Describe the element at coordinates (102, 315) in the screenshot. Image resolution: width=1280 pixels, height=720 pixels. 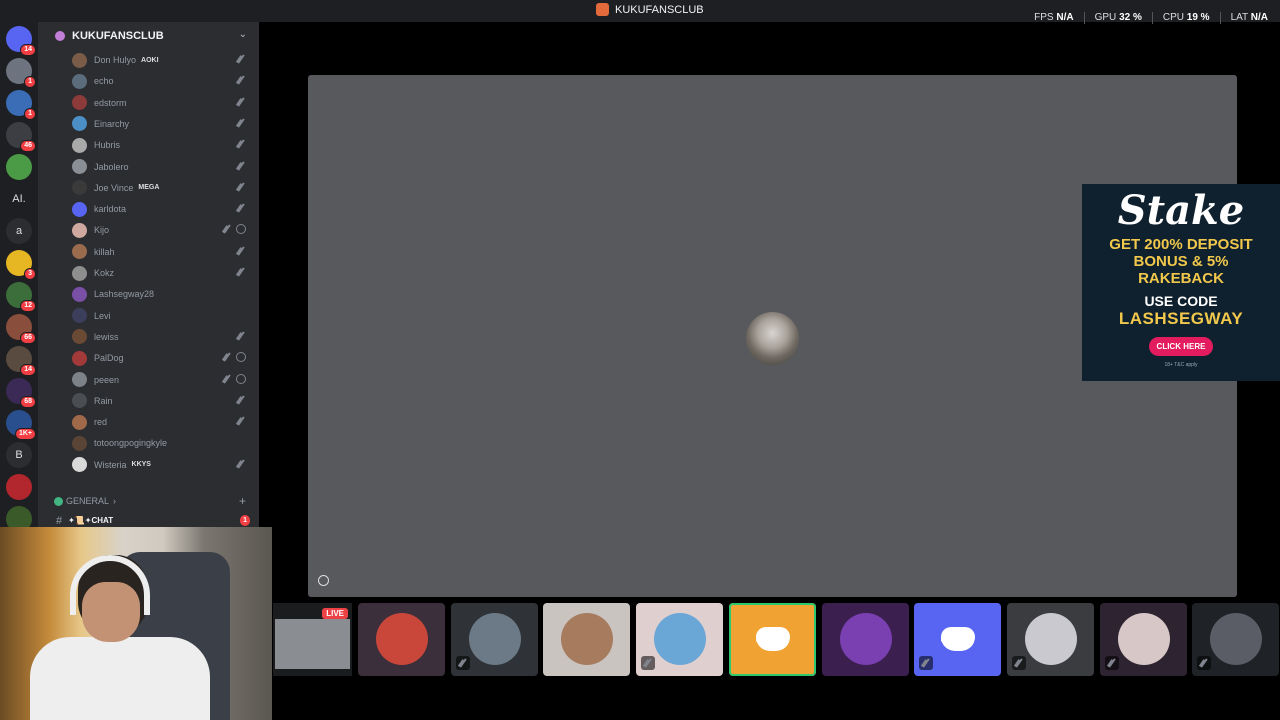
I see `member-name: Levi` at that location.